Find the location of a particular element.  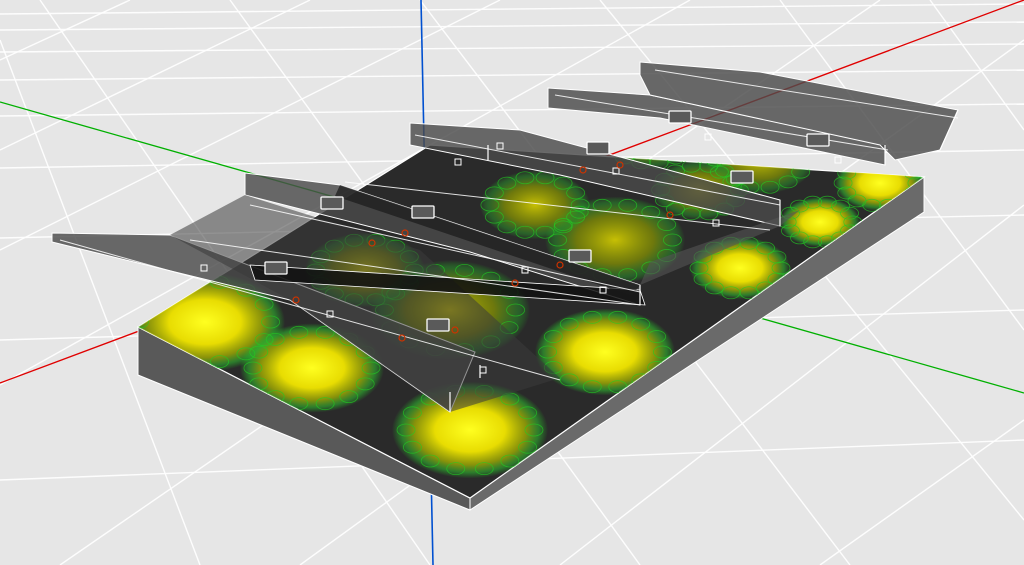

heat-spot is located at coordinates (535, 205).